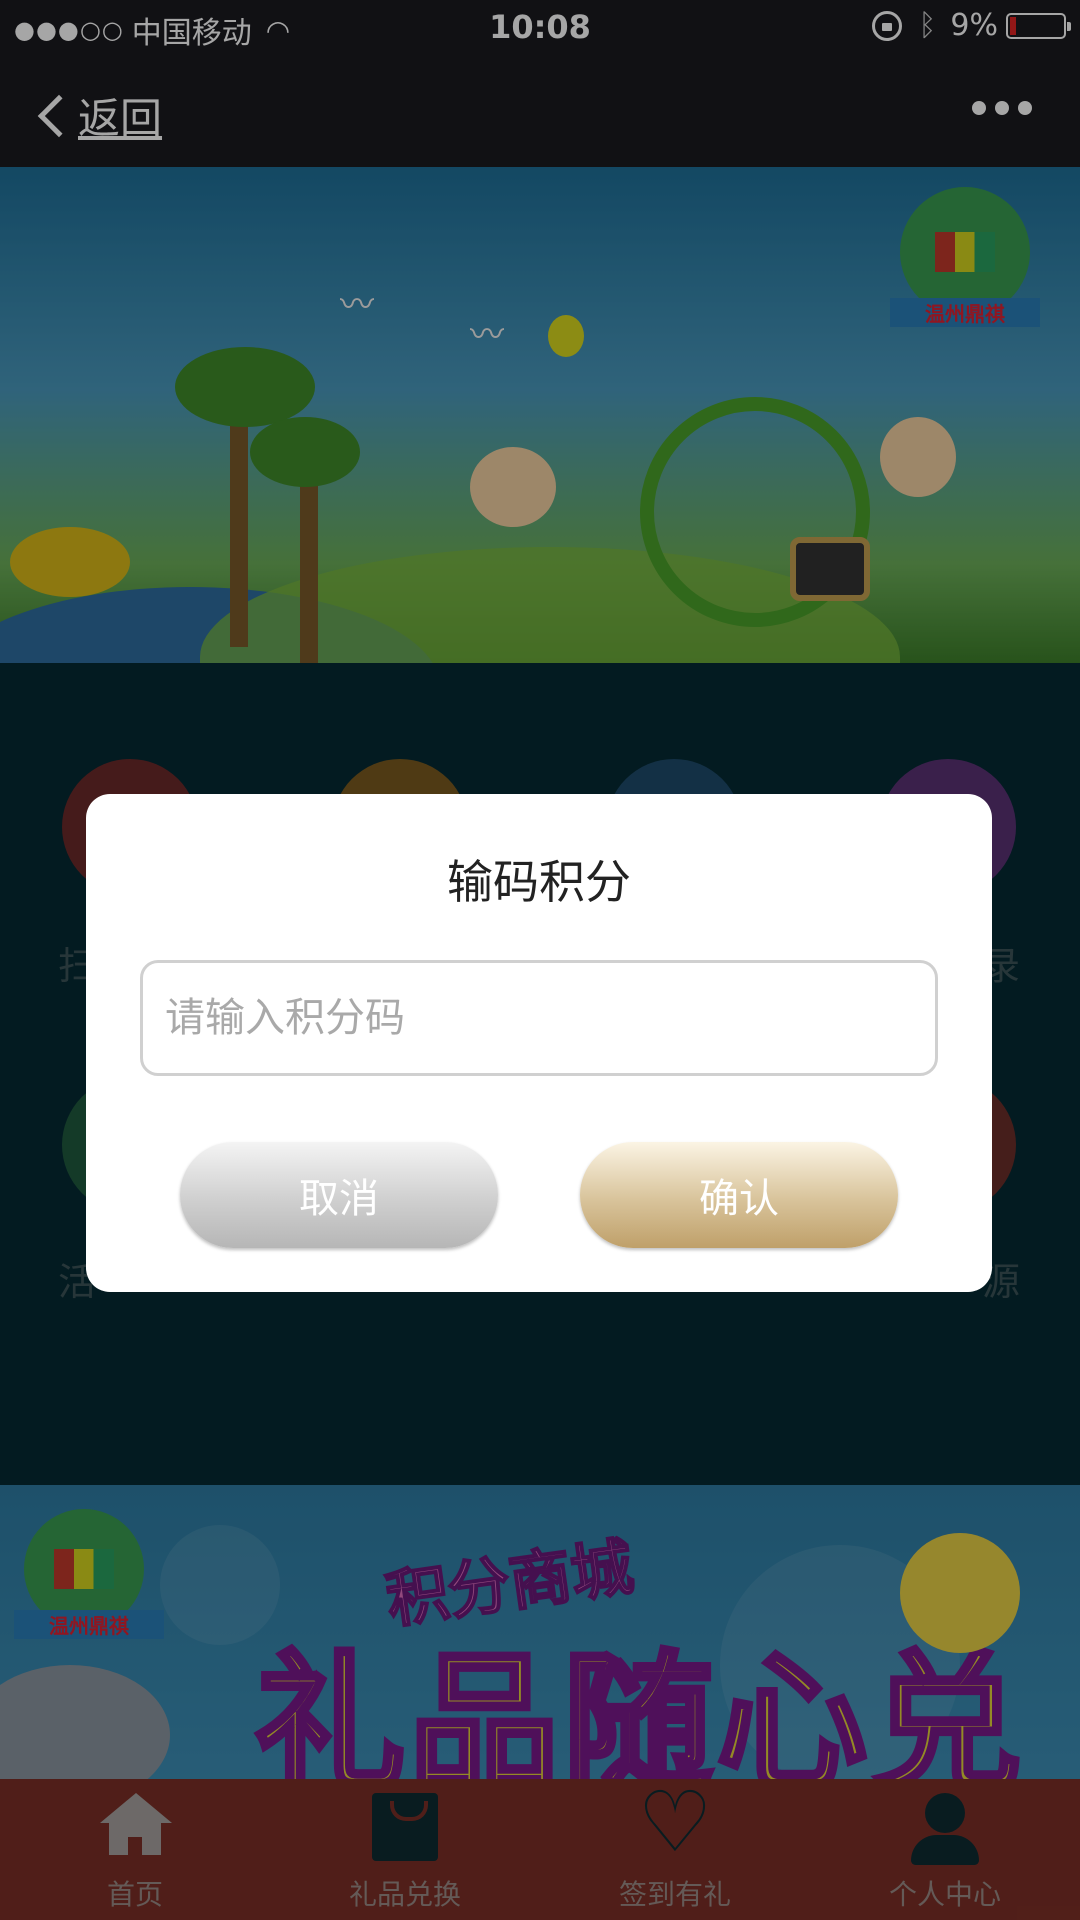  Describe the element at coordinates (539, 1018) in the screenshot. I see `points-code-input` at that location.